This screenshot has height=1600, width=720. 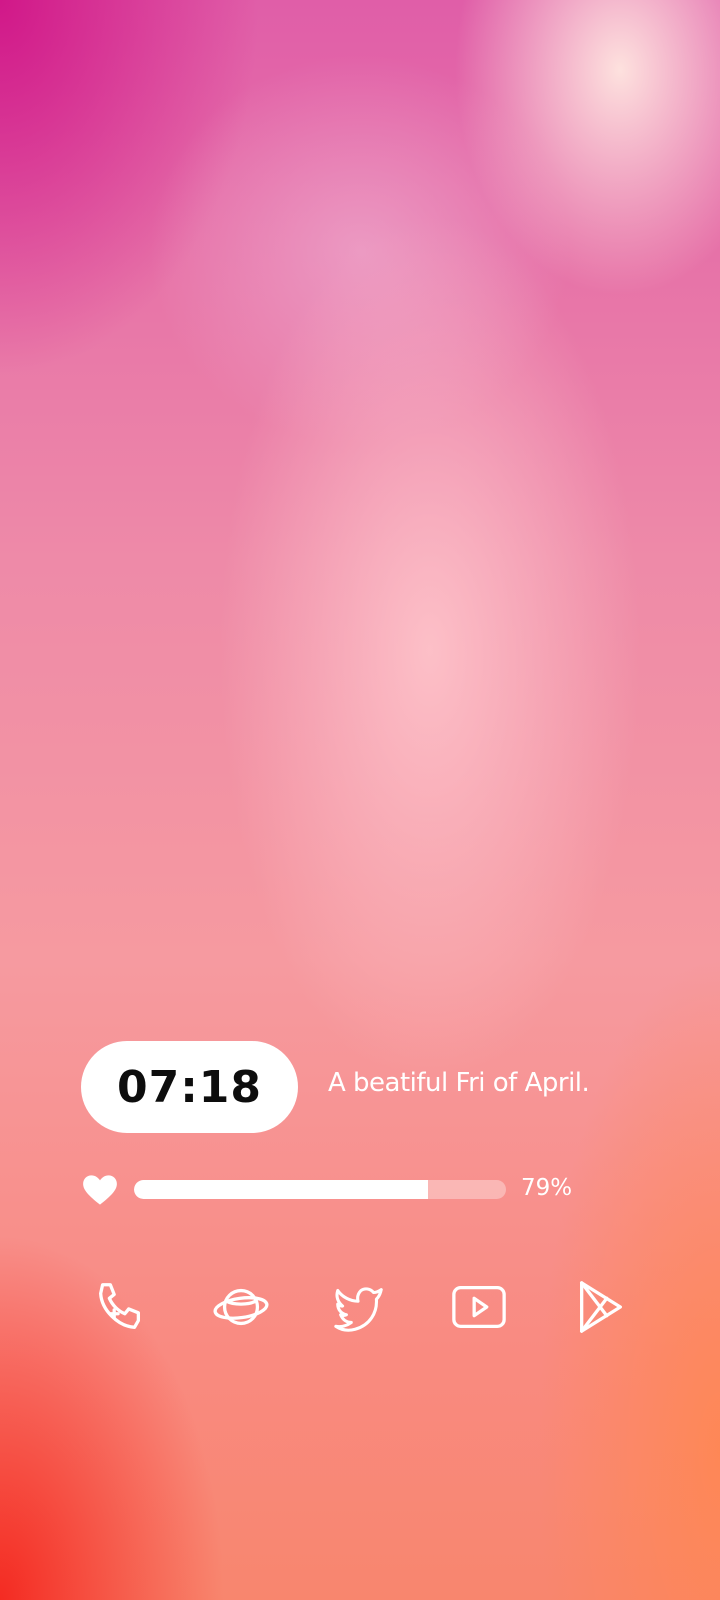 I want to click on phone-app-button, so click(x=120, y=1307).